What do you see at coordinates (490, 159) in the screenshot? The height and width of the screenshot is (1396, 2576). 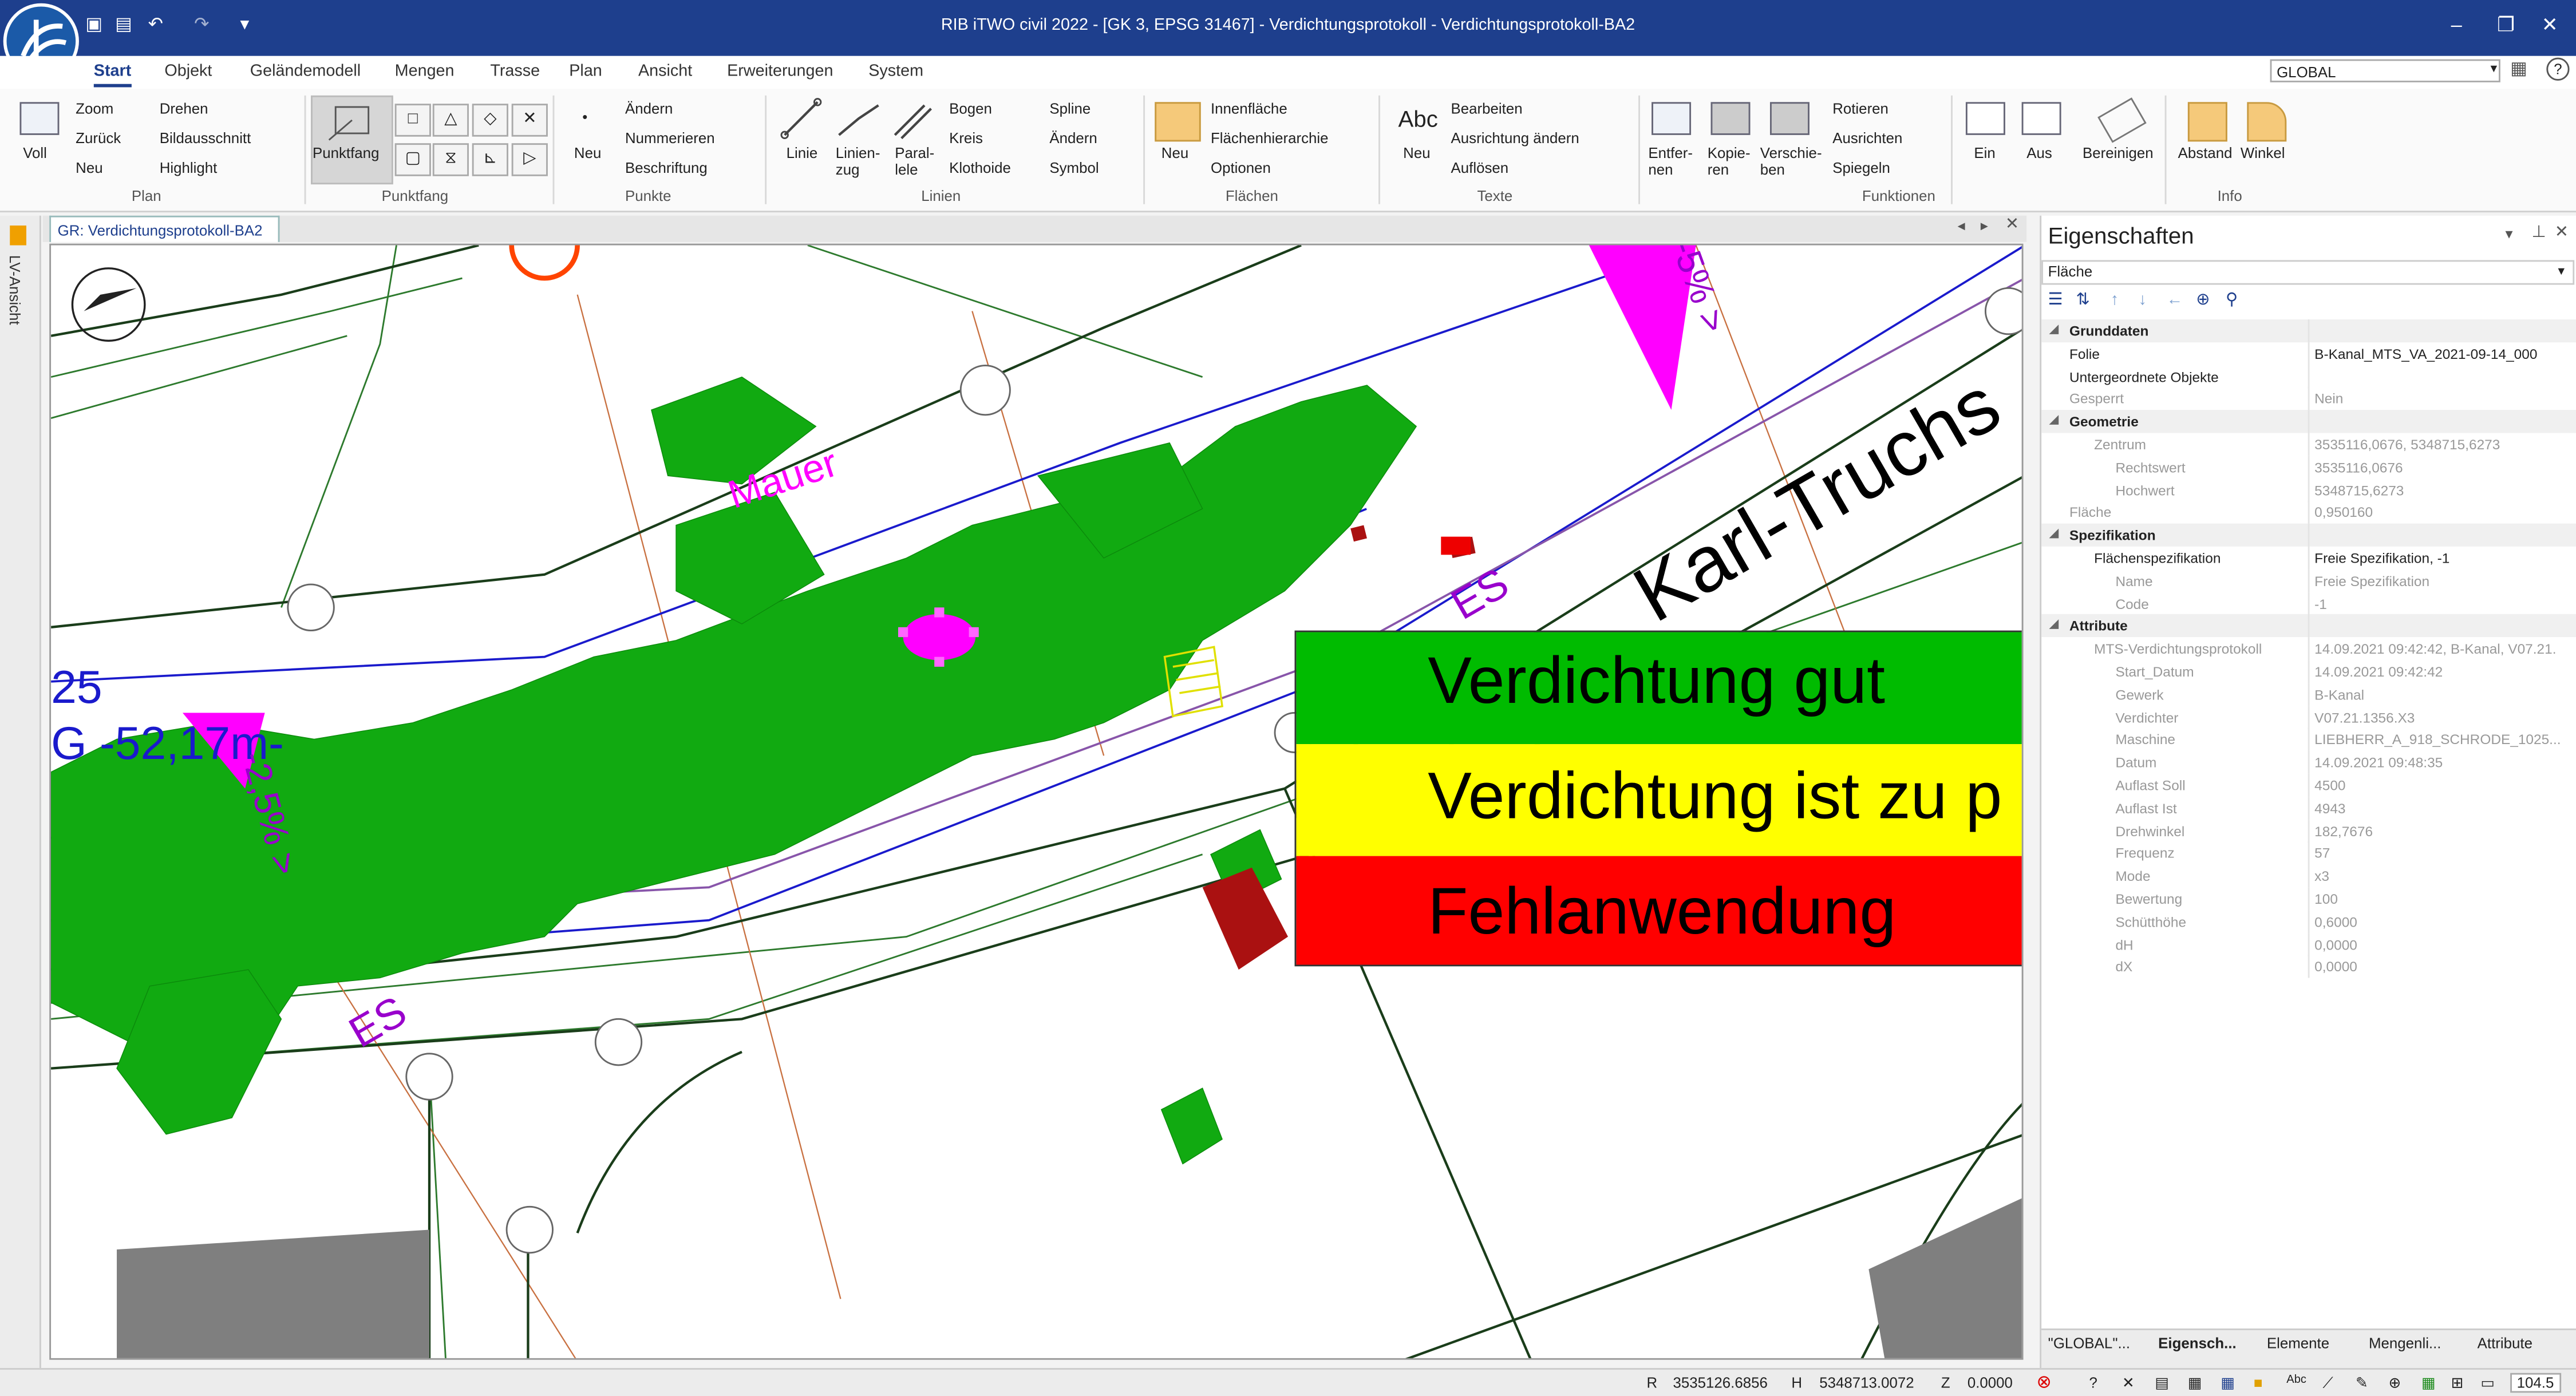 I see `snap-perpendicular-icon: ⊾` at bounding box center [490, 159].